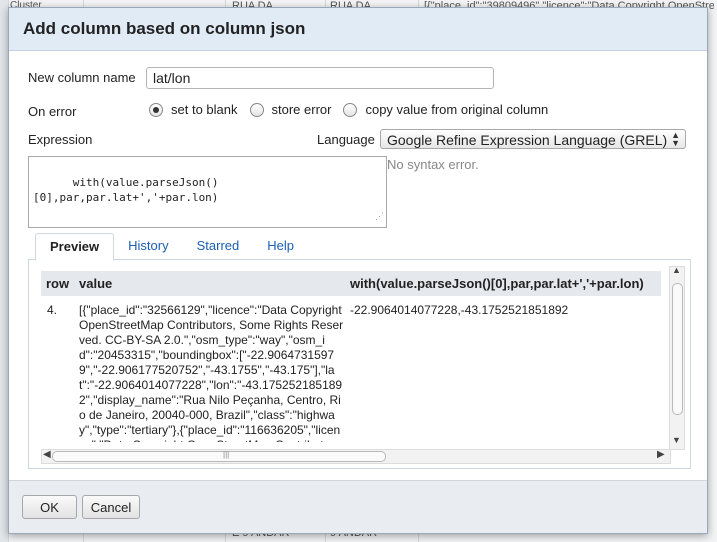 This screenshot has height=542, width=717. I want to click on on-error-option-set-to-blank: set to blank, so click(193, 109).